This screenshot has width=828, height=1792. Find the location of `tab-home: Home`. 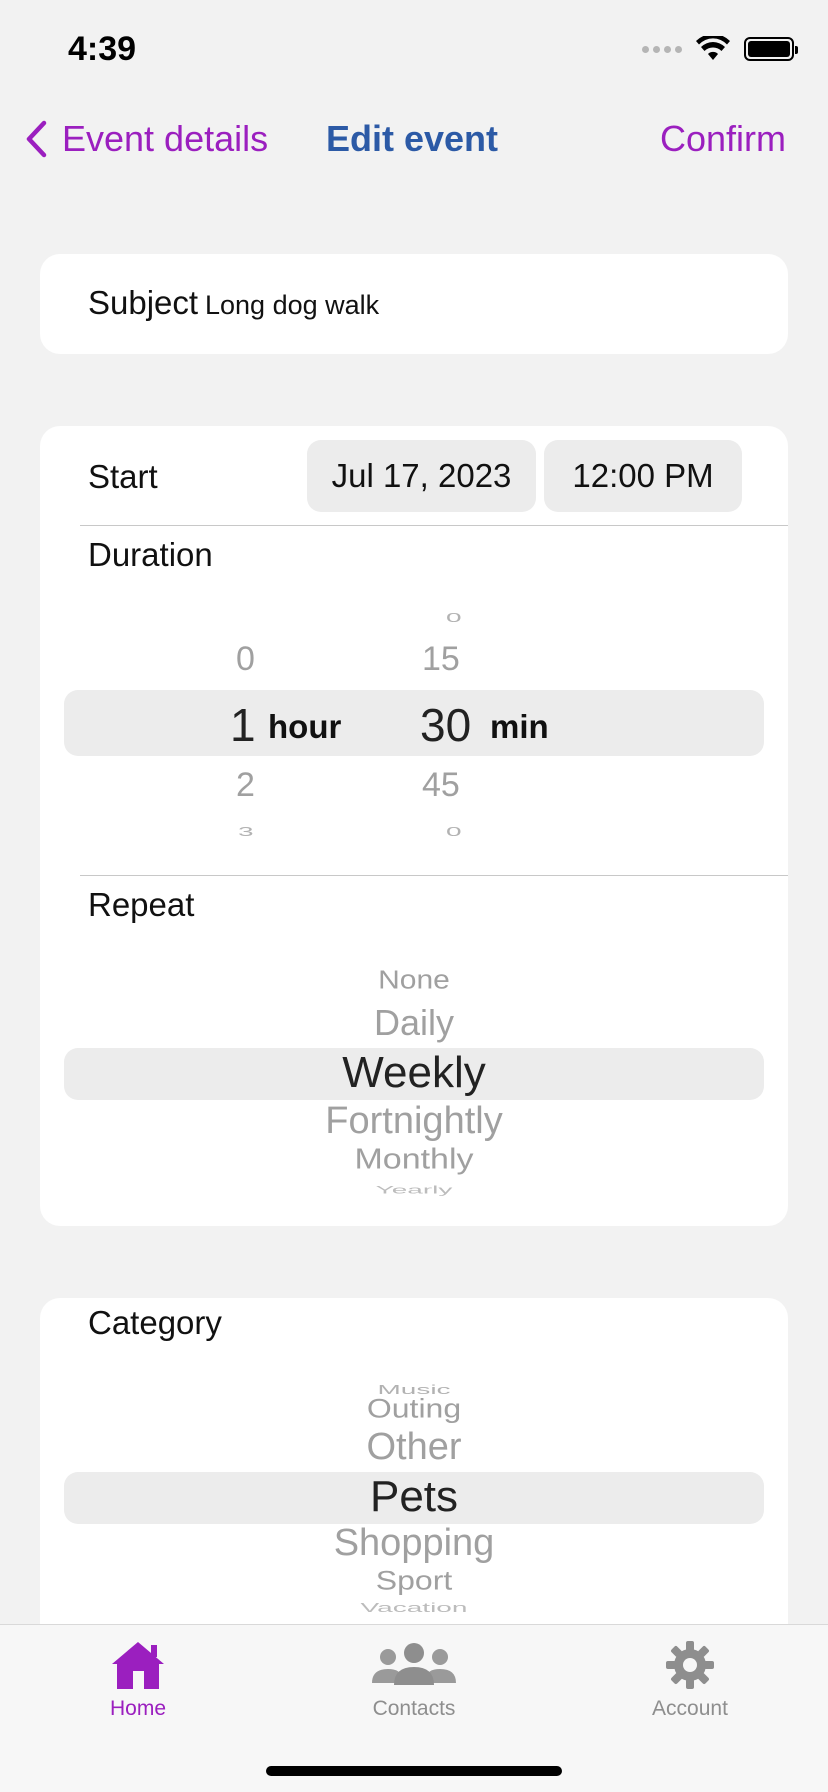

tab-home: Home is located at coordinates (138, 1680).